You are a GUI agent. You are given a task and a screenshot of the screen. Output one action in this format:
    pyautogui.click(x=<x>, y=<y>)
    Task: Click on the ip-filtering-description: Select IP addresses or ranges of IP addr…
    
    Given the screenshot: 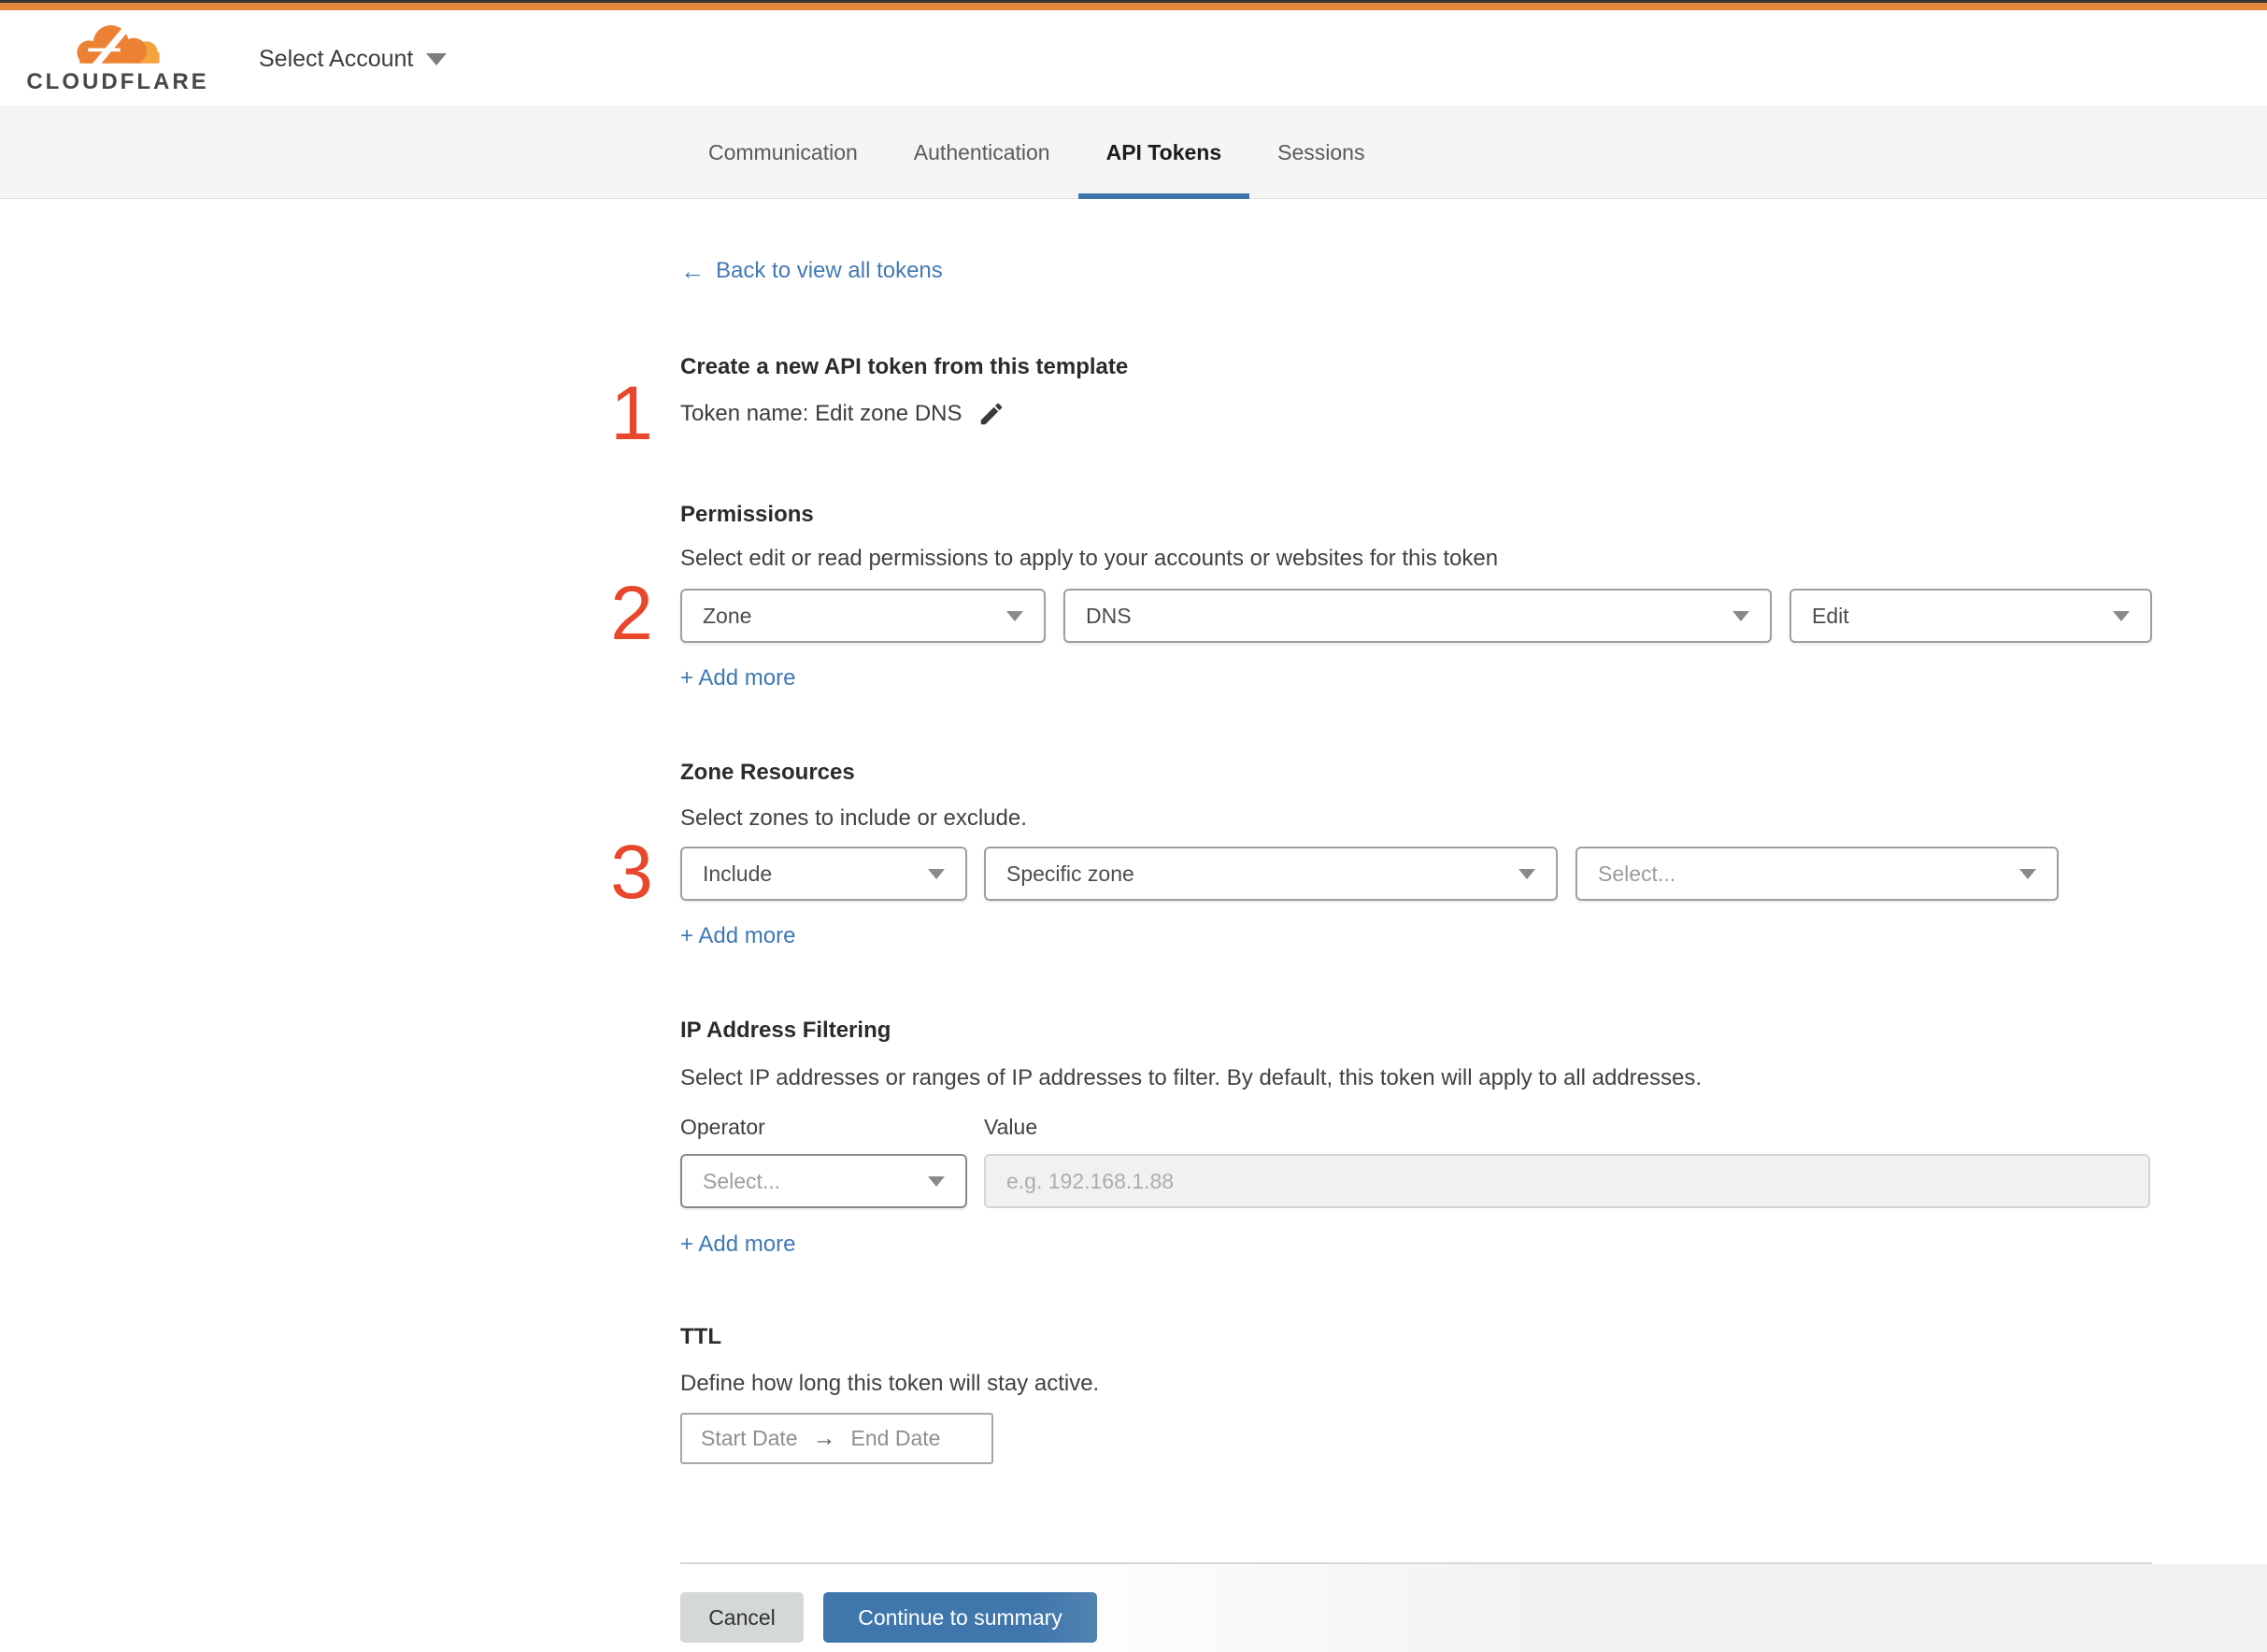 What is the action you would take?
    pyautogui.click(x=1192, y=1078)
    